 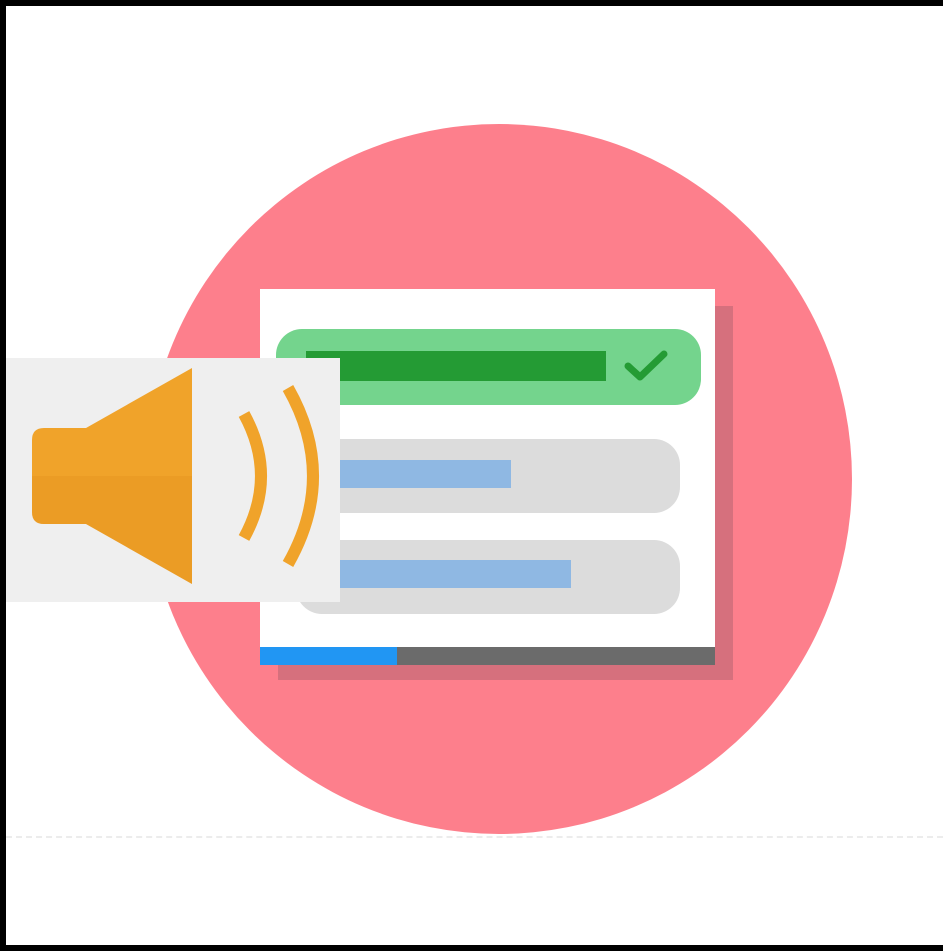 I want to click on progress-fill, so click(x=328, y=656).